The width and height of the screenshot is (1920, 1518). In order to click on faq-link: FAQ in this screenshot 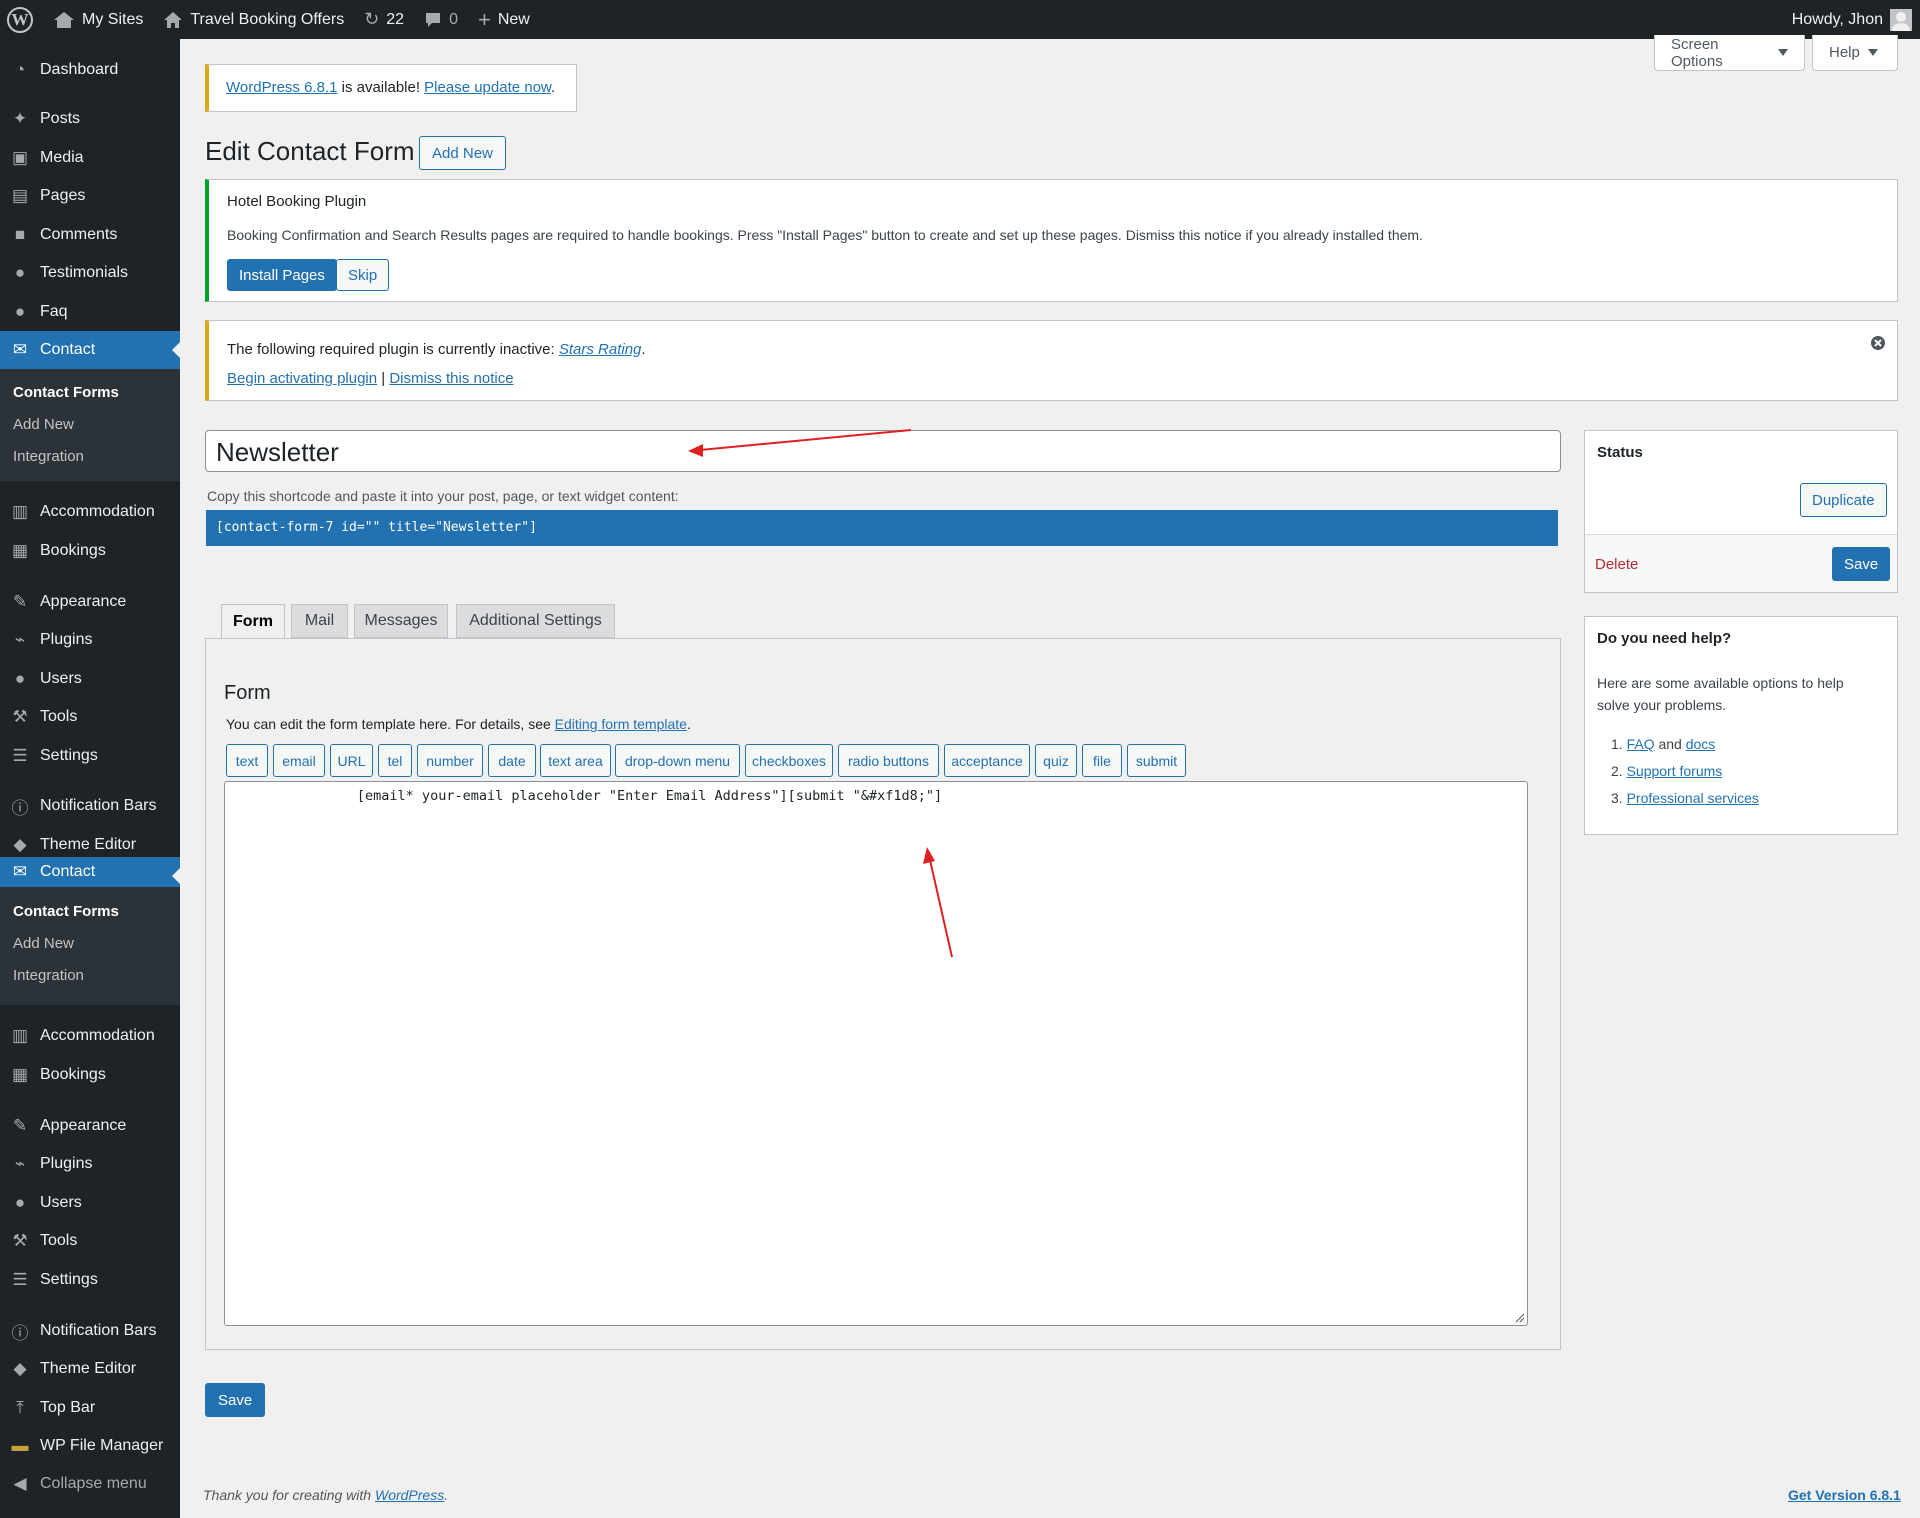, I will do `click(1641, 744)`.